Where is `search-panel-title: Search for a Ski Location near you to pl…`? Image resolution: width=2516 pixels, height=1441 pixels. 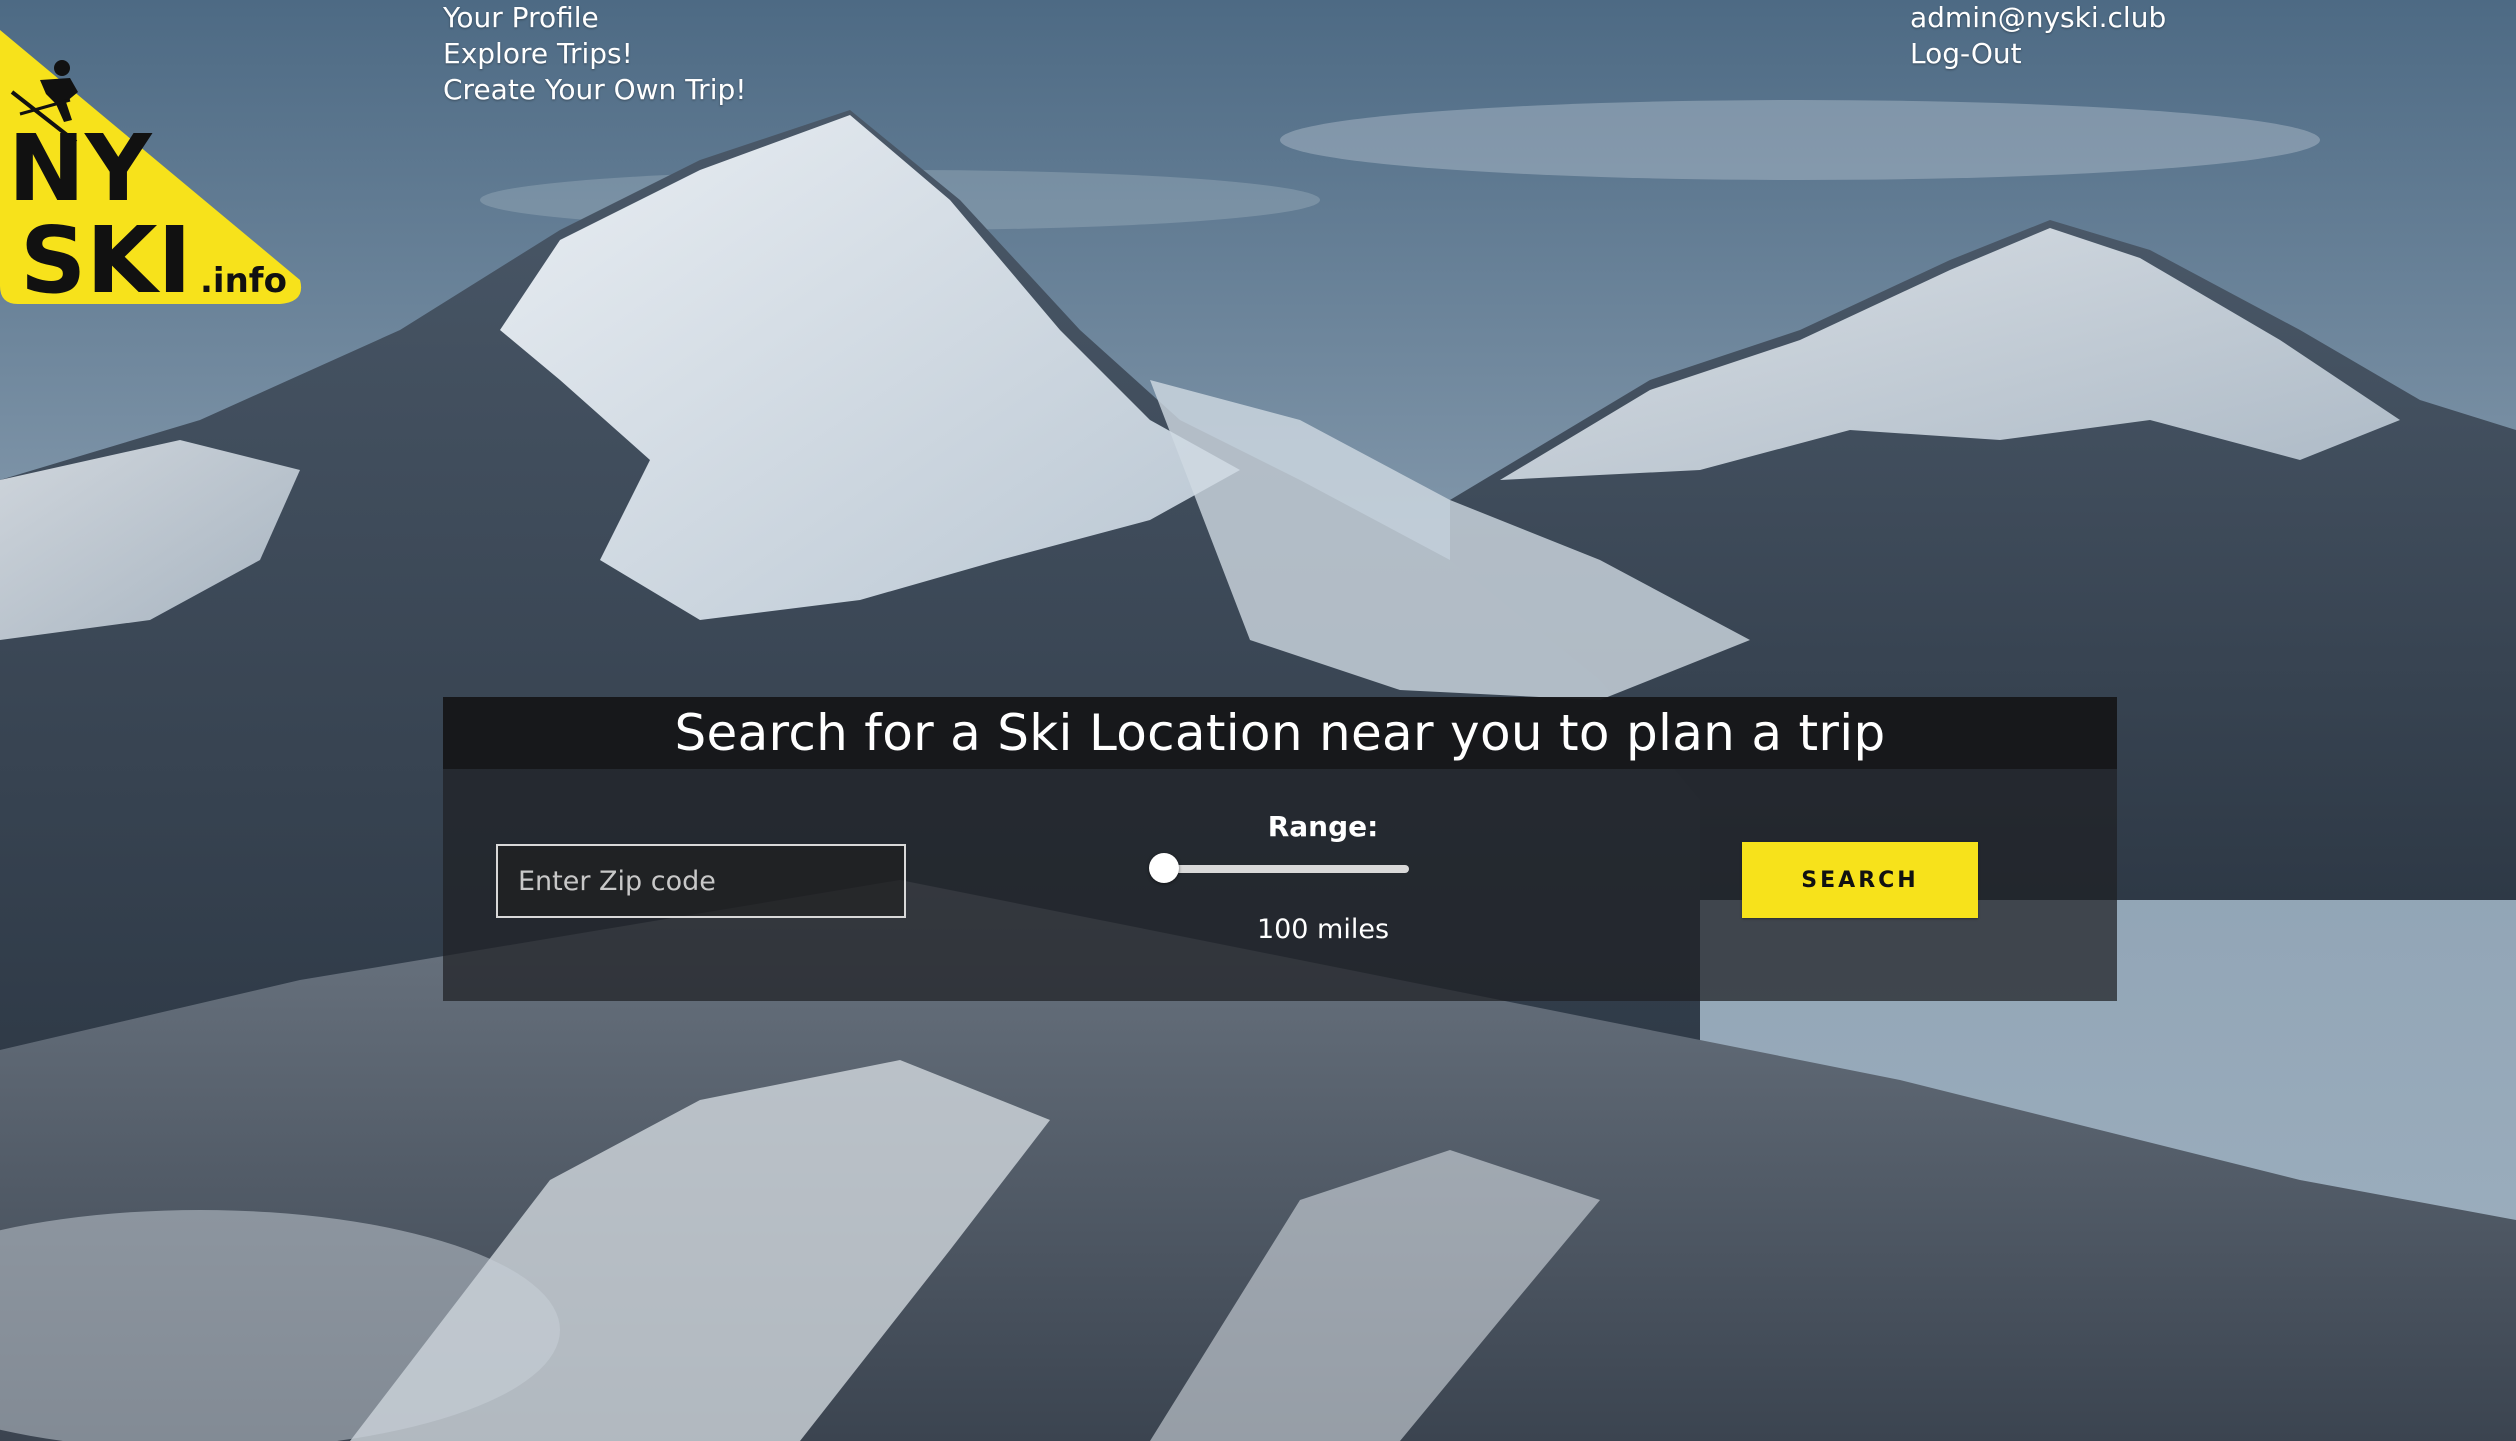 search-panel-title: Search for a Ski Location near you to pl… is located at coordinates (1280, 733).